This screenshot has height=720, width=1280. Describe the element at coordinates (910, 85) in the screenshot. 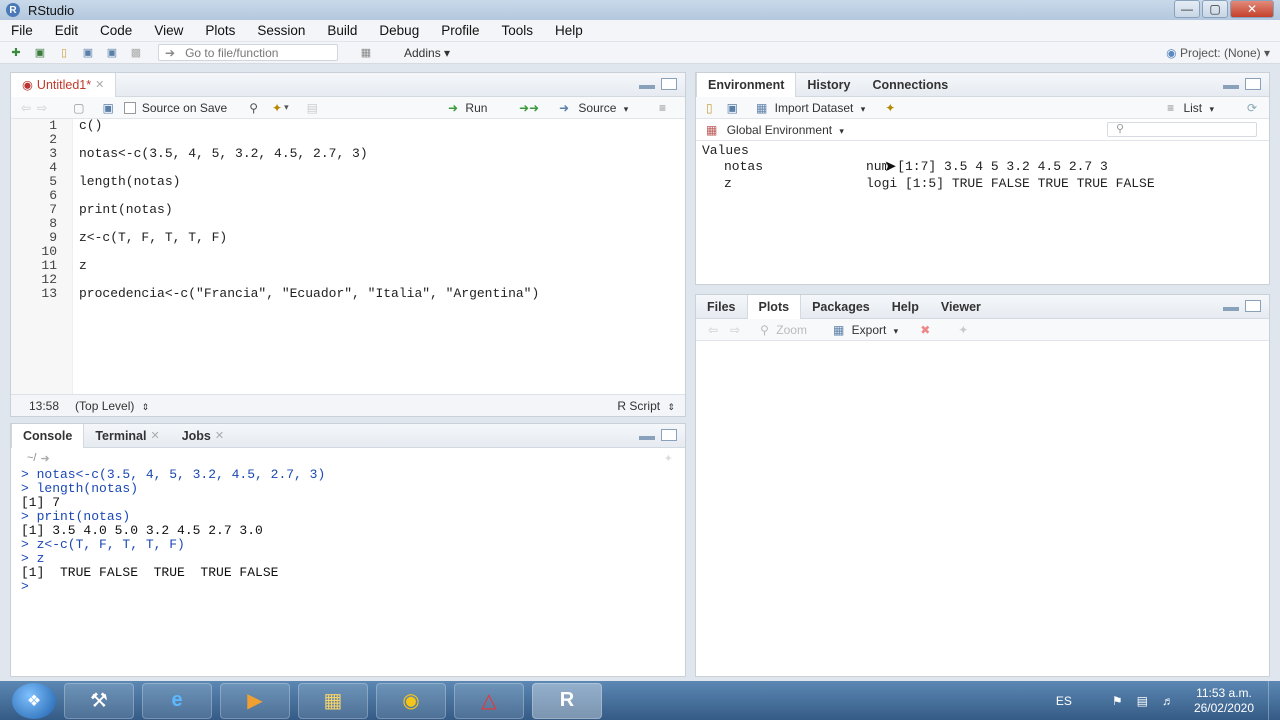

I see `tab-connections: Connections` at that location.